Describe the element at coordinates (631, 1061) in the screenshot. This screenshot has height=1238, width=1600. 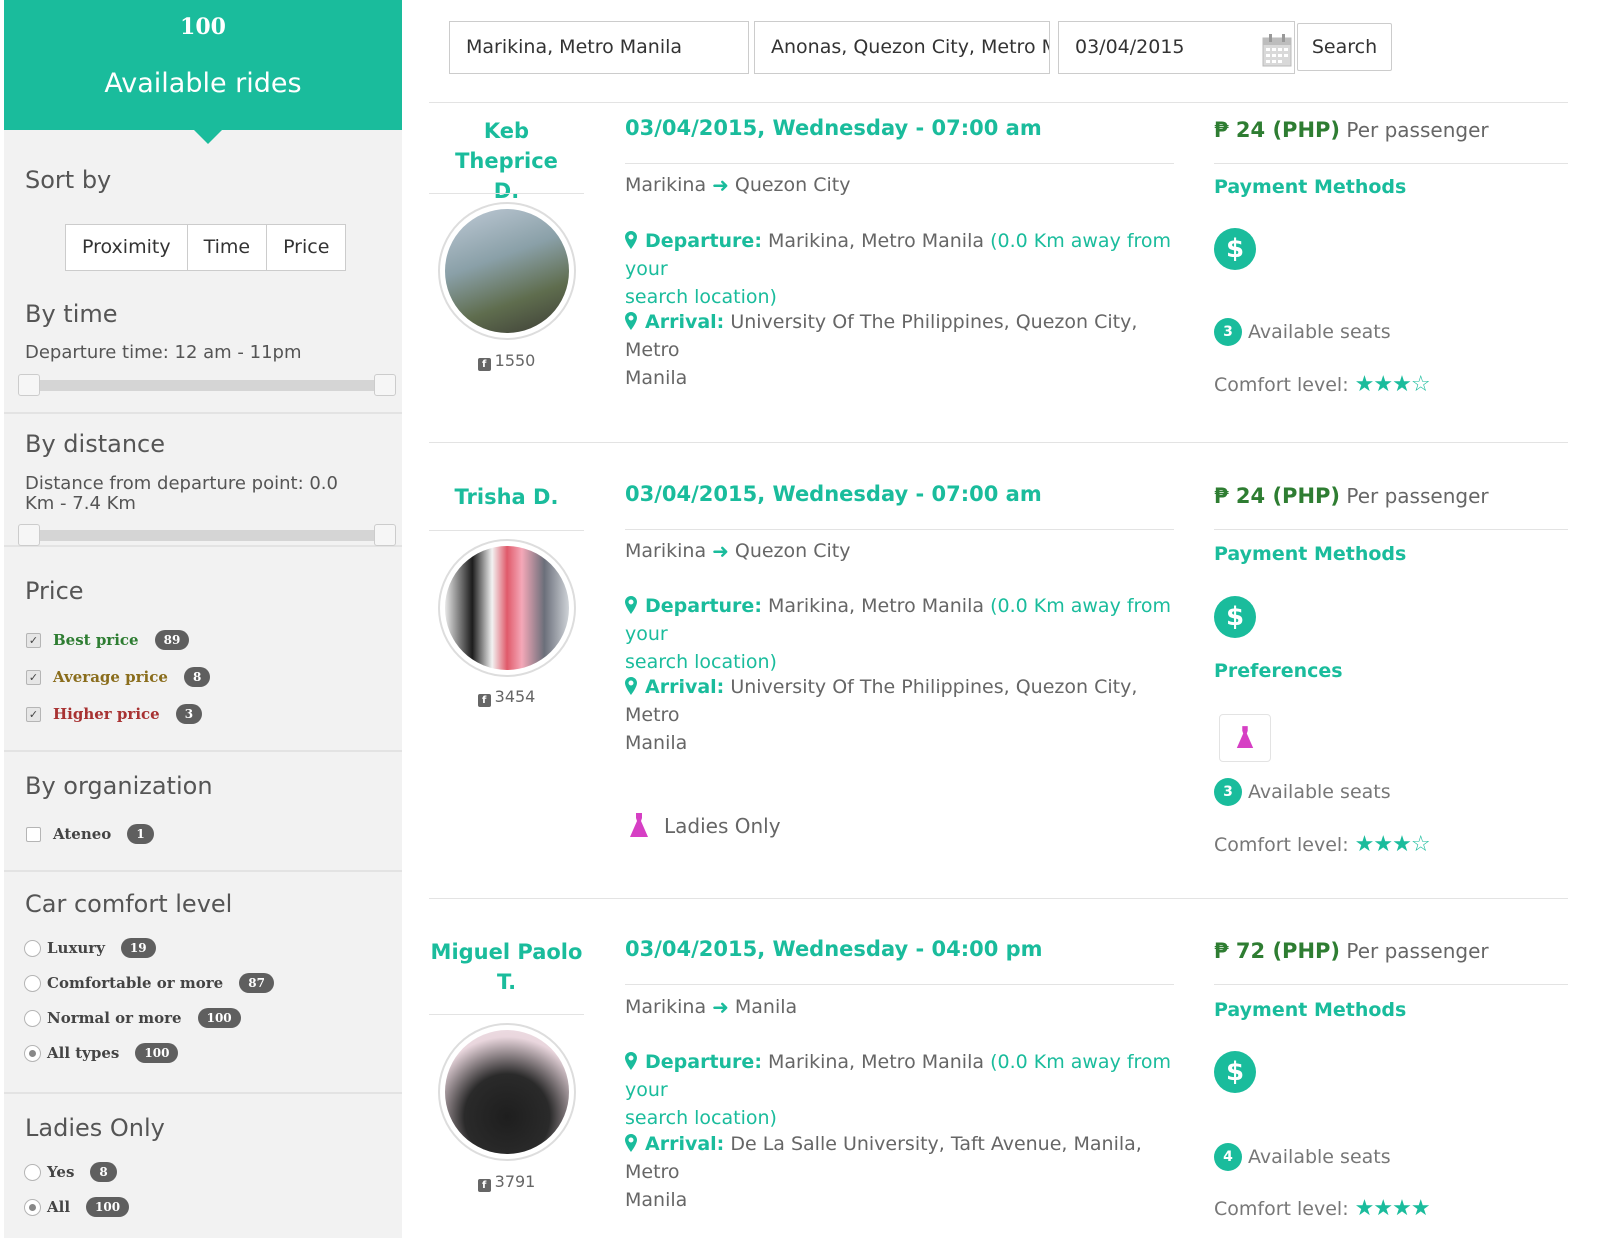
I see `map-pin-icon` at that location.